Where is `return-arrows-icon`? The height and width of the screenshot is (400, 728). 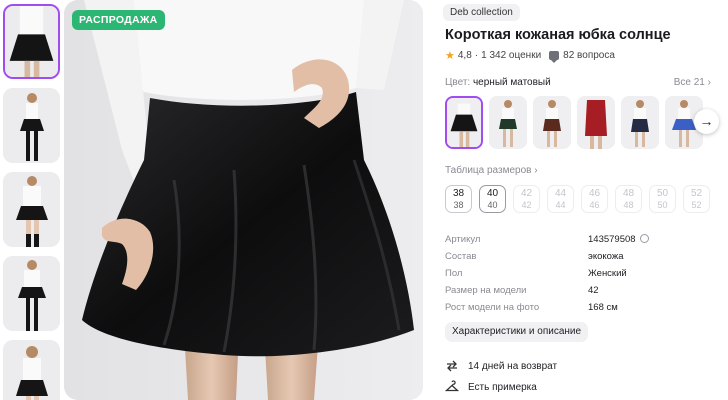
return-arrows-icon is located at coordinates (452, 366).